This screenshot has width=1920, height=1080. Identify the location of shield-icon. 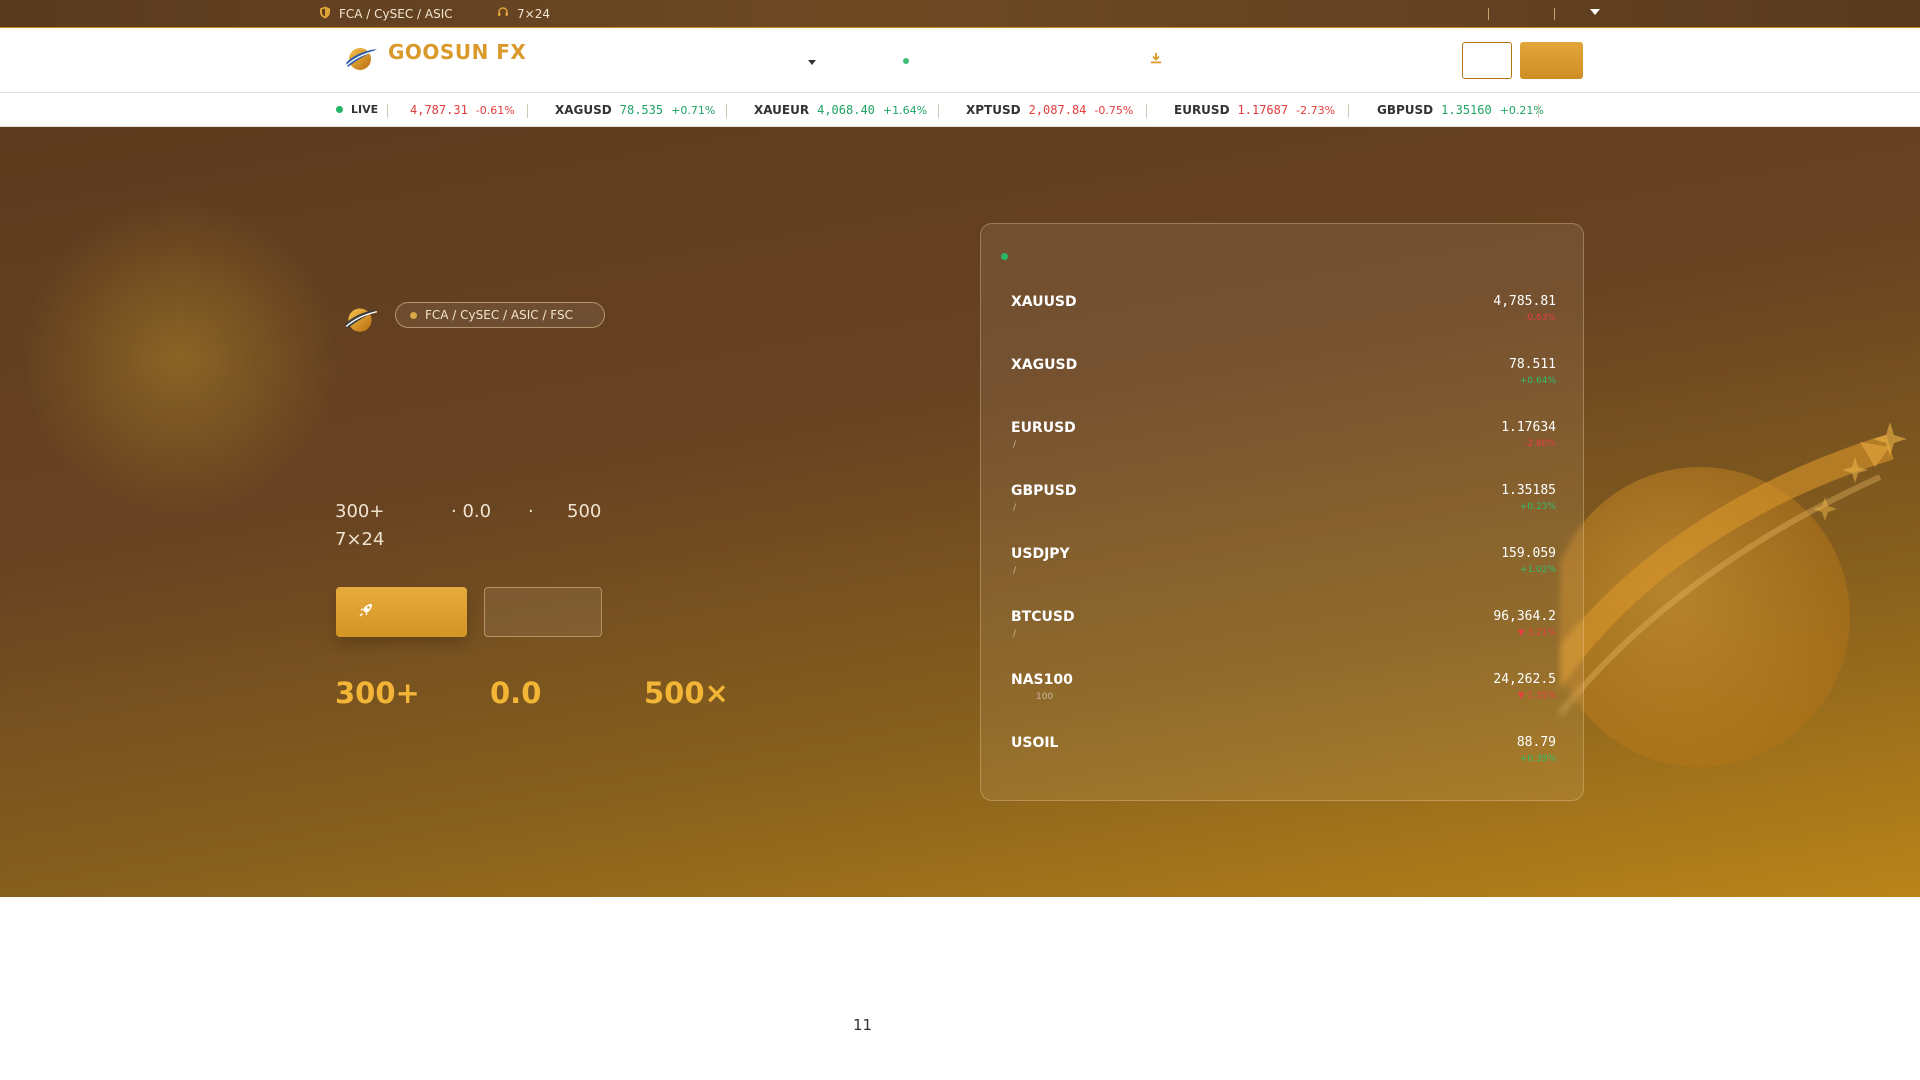
(325, 14).